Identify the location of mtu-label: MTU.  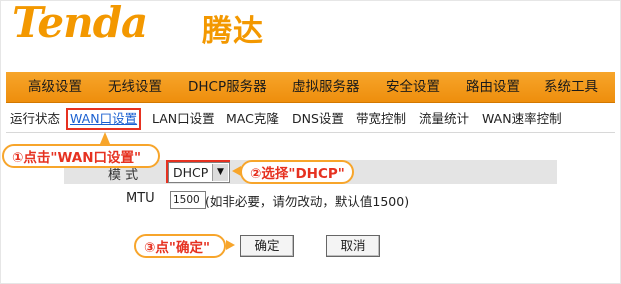
(140, 198).